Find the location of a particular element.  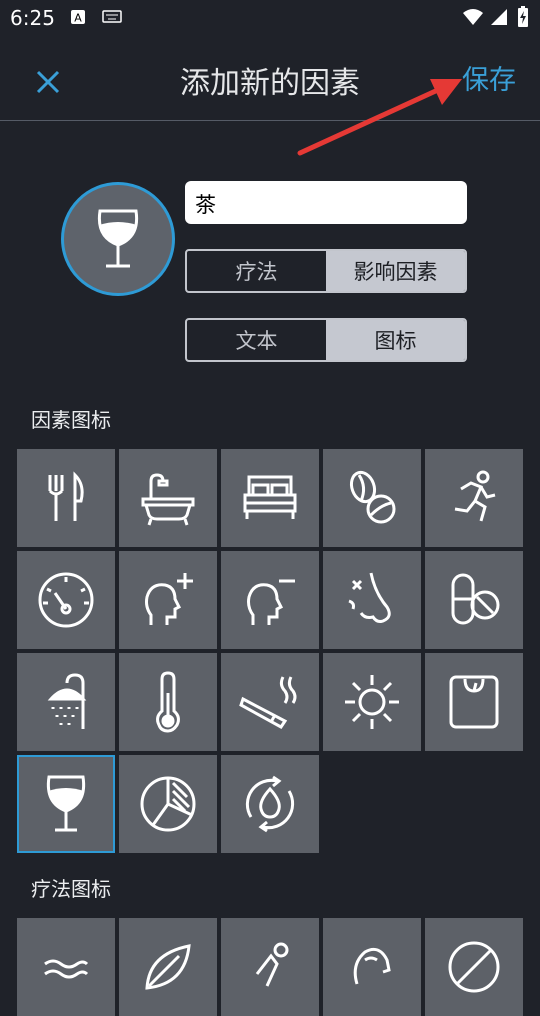

display-option-icon: 图标 is located at coordinates (395, 340).